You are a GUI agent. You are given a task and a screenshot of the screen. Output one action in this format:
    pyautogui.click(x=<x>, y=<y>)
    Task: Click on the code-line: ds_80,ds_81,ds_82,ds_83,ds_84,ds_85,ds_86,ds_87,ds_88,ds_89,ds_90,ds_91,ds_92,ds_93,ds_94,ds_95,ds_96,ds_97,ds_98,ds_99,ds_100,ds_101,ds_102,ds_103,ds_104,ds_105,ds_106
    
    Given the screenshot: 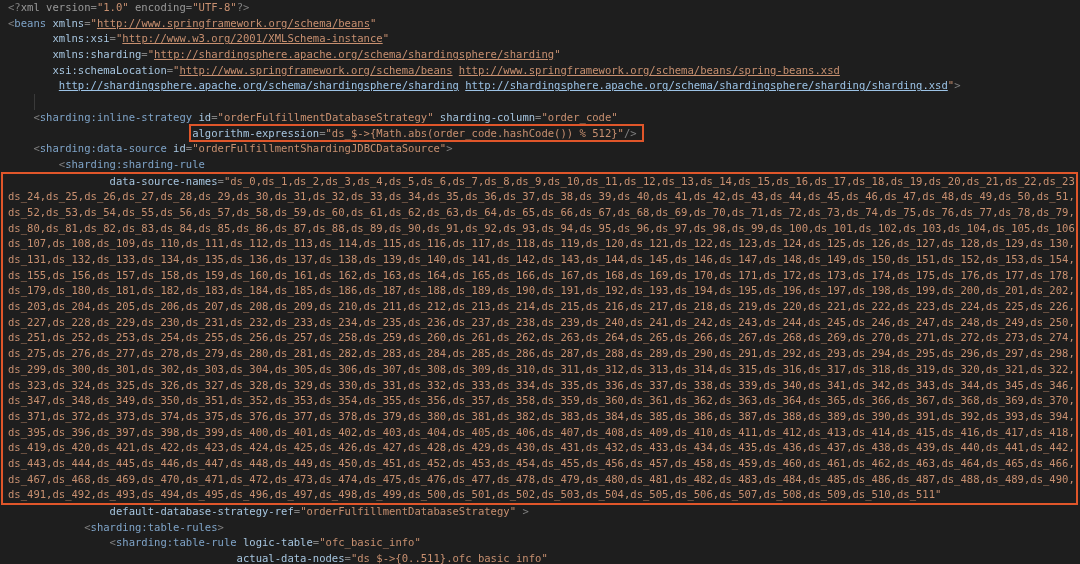 What is the action you would take?
    pyautogui.click(x=541, y=227)
    